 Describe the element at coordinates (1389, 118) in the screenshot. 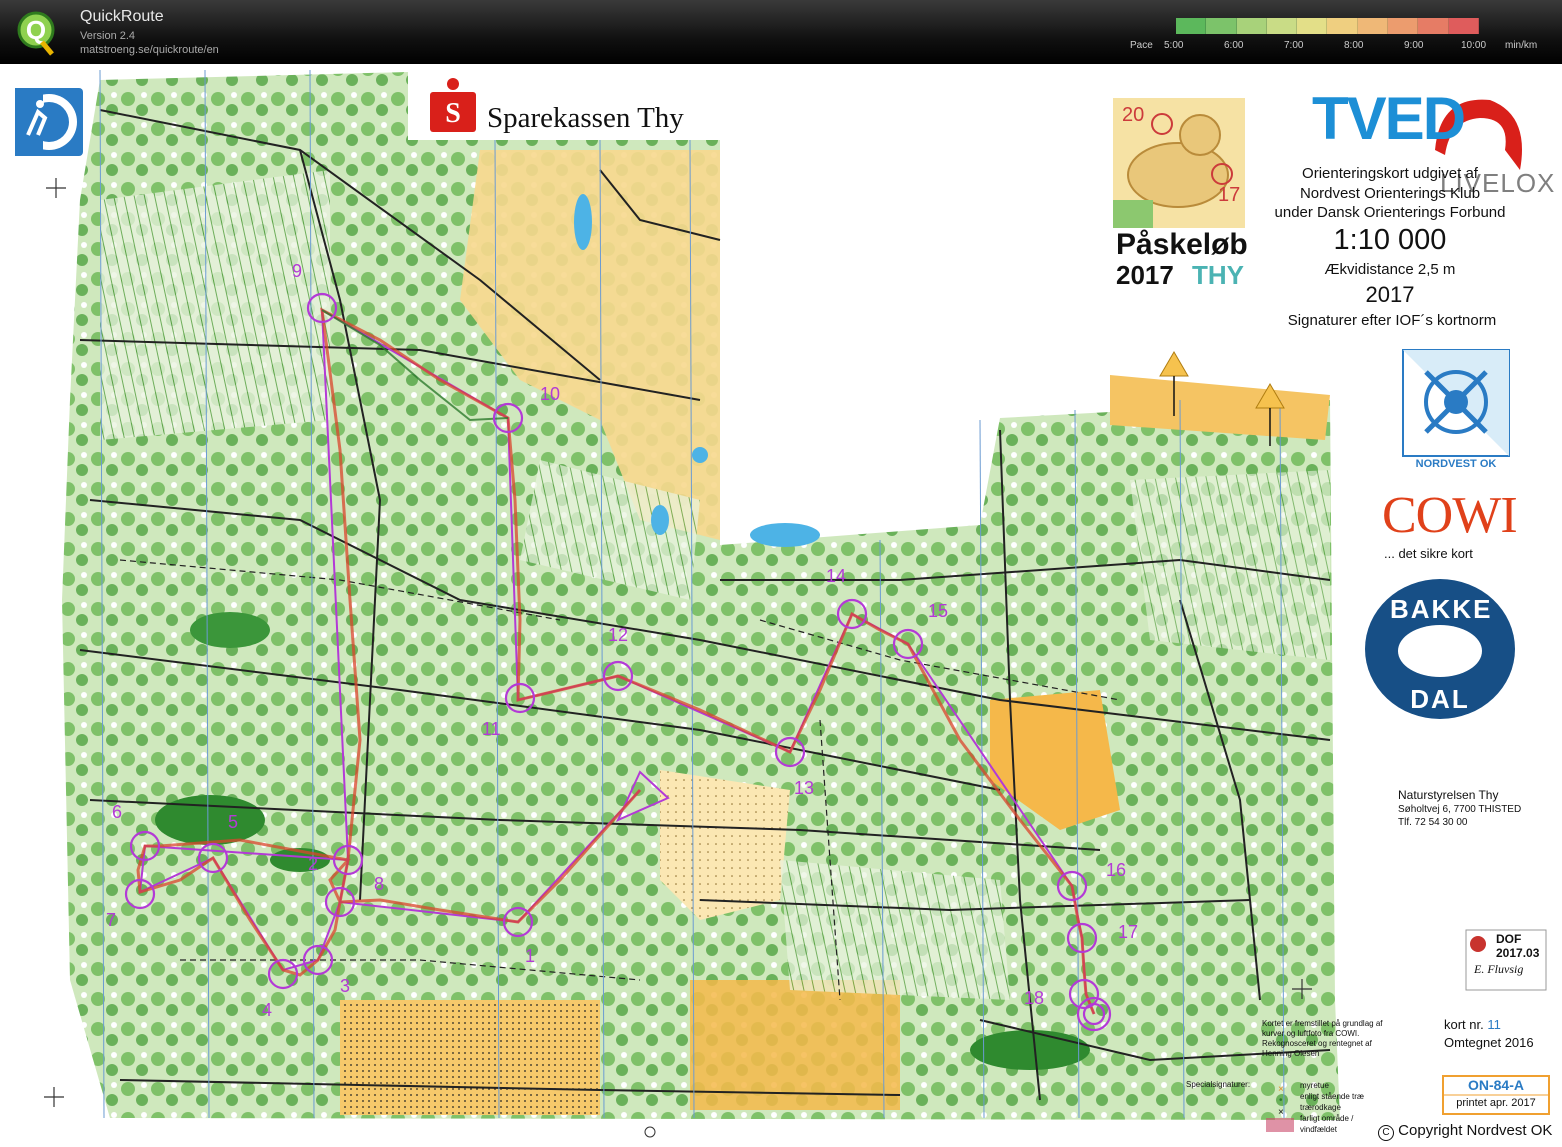

I see `tved-logo: TVED` at that location.